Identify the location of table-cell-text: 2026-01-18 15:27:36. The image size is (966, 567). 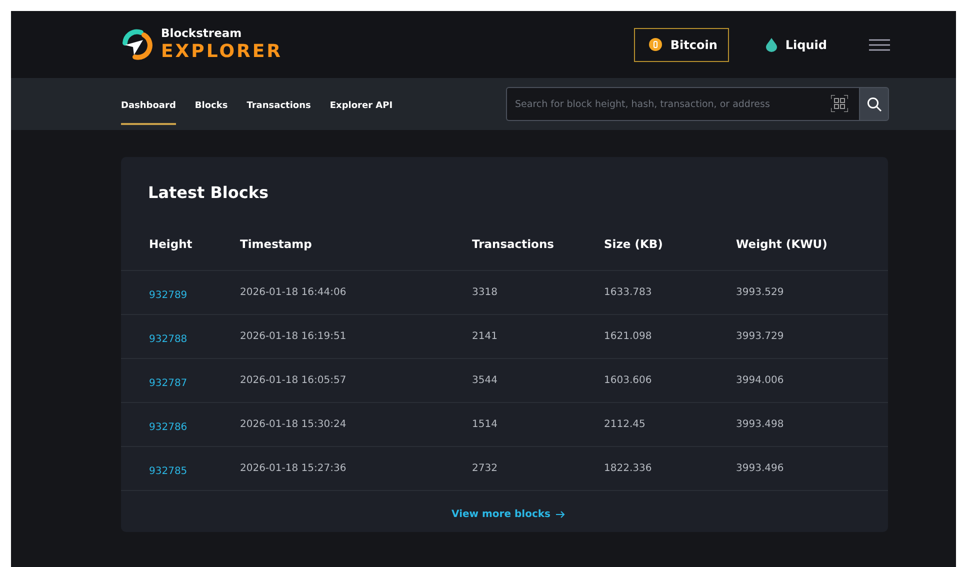
(294, 468).